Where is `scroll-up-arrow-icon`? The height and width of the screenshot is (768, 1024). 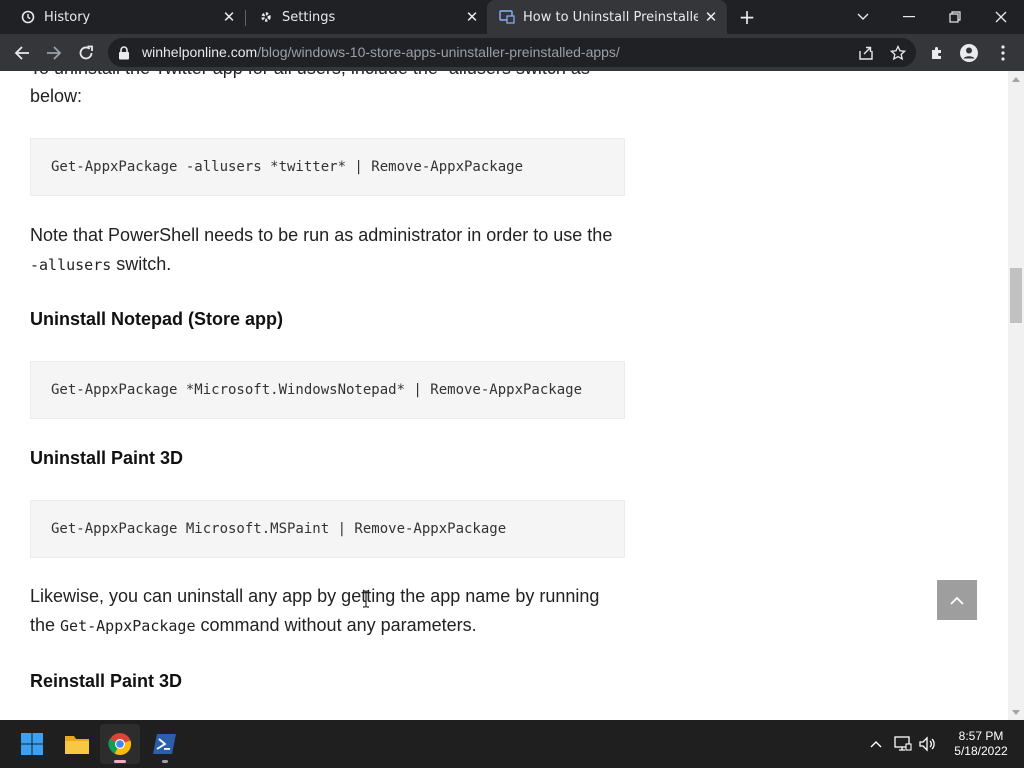
scroll-up-arrow-icon is located at coordinates (1016, 79).